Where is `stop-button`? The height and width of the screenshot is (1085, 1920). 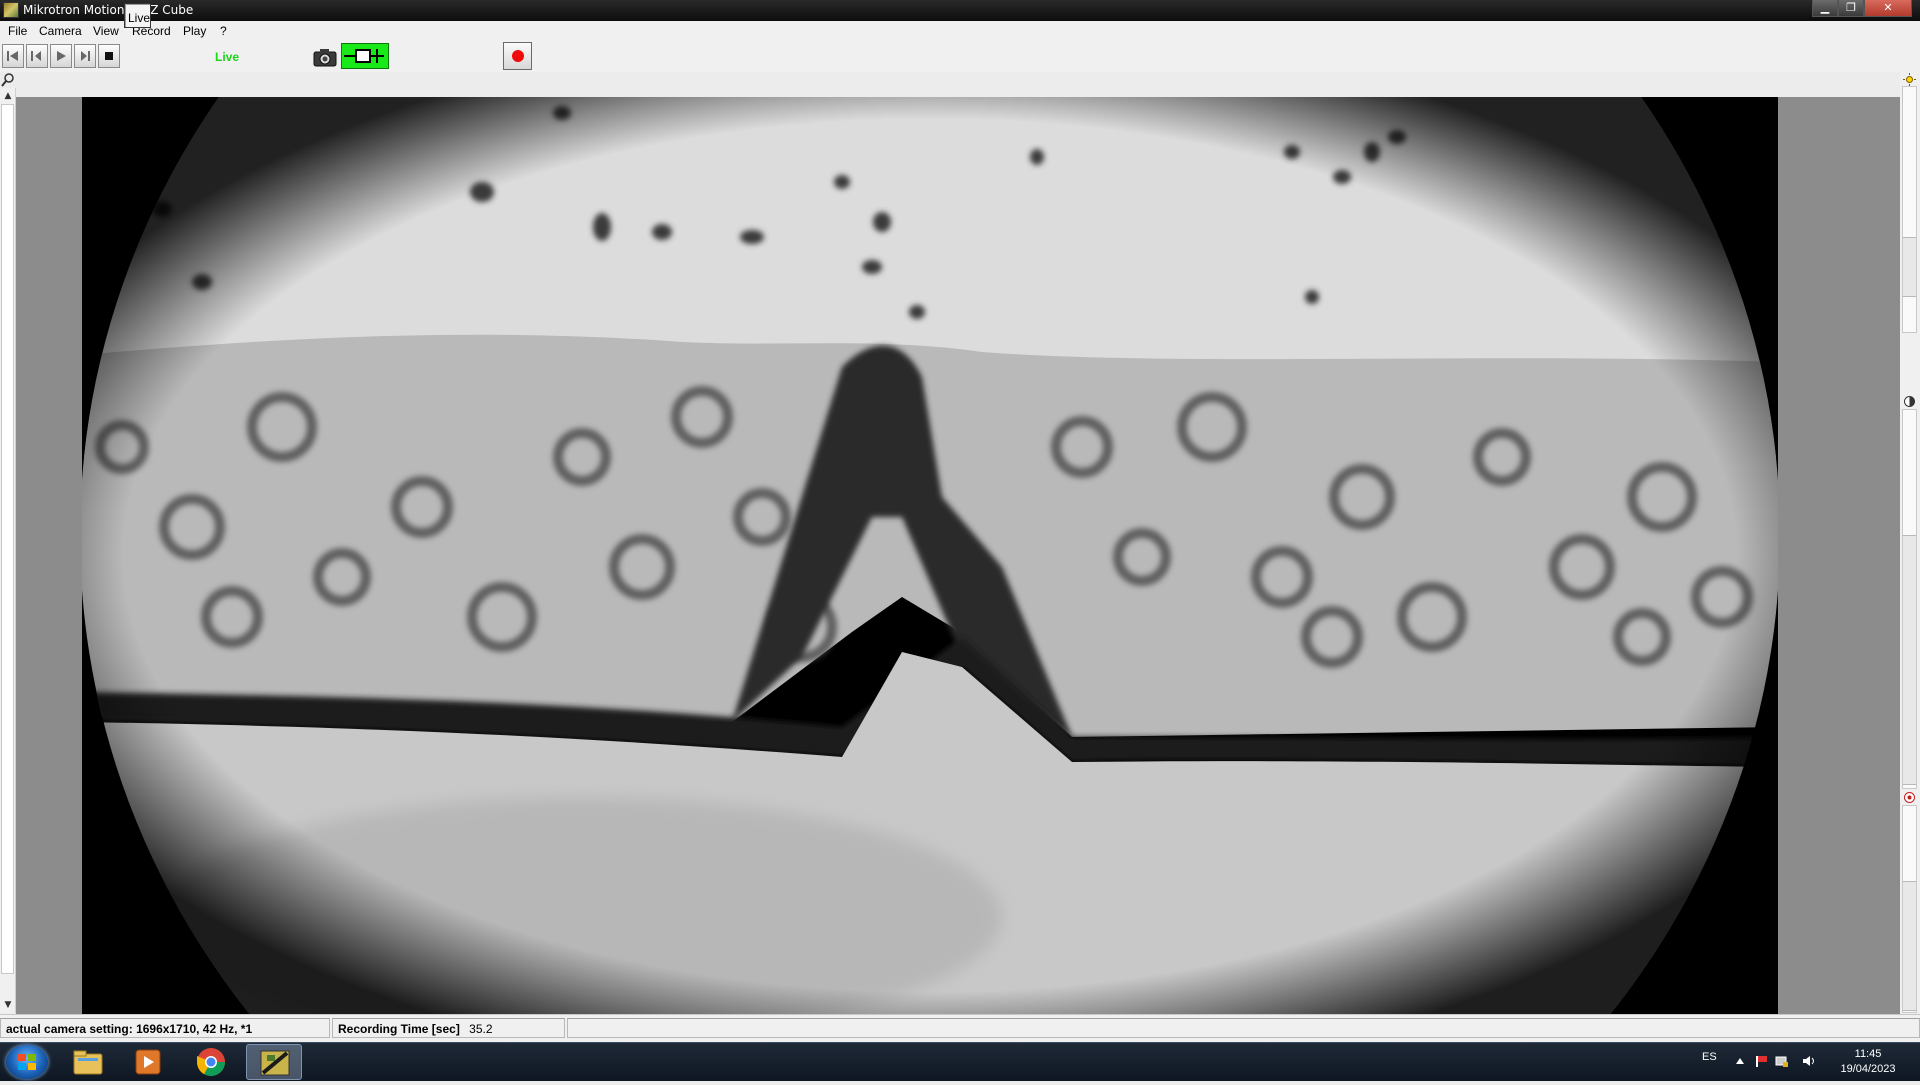
stop-button is located at coordinates (109, 56).